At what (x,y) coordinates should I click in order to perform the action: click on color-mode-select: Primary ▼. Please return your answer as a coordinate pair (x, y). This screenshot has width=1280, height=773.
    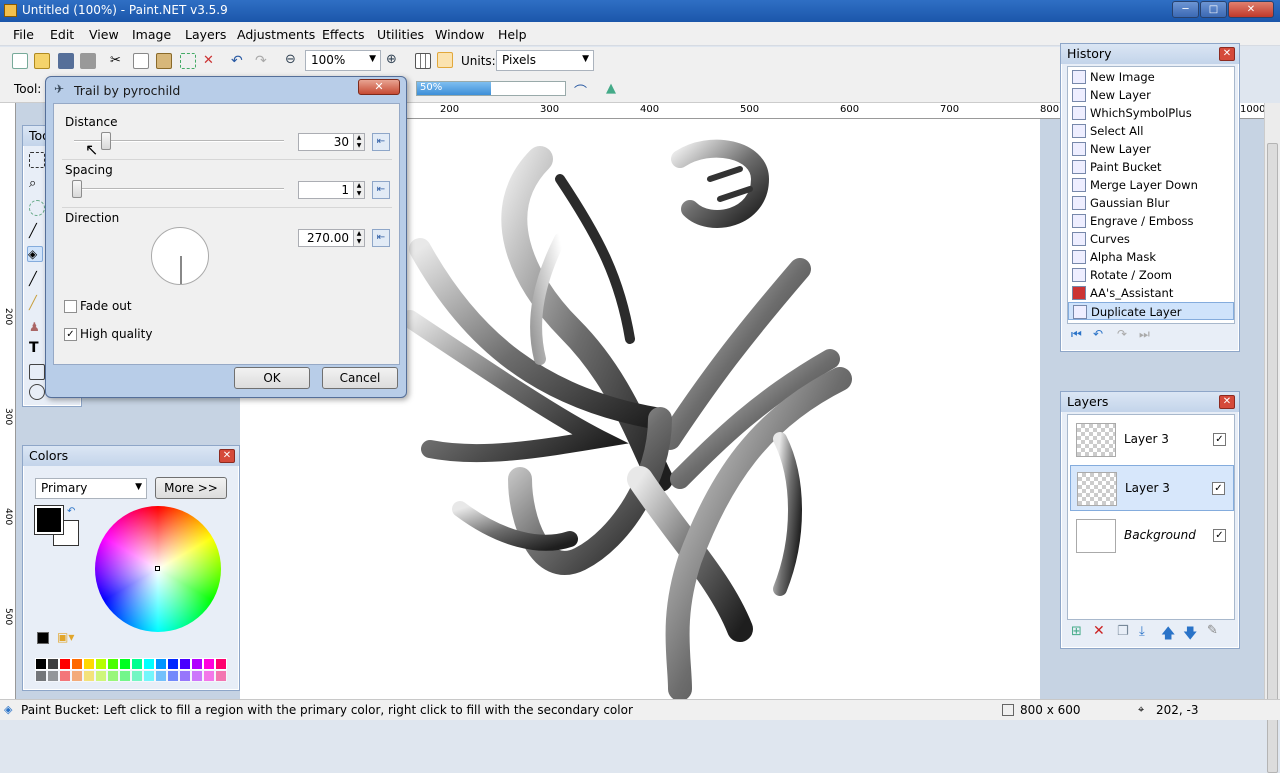
    Looking at the image, I should click on (91, 488).